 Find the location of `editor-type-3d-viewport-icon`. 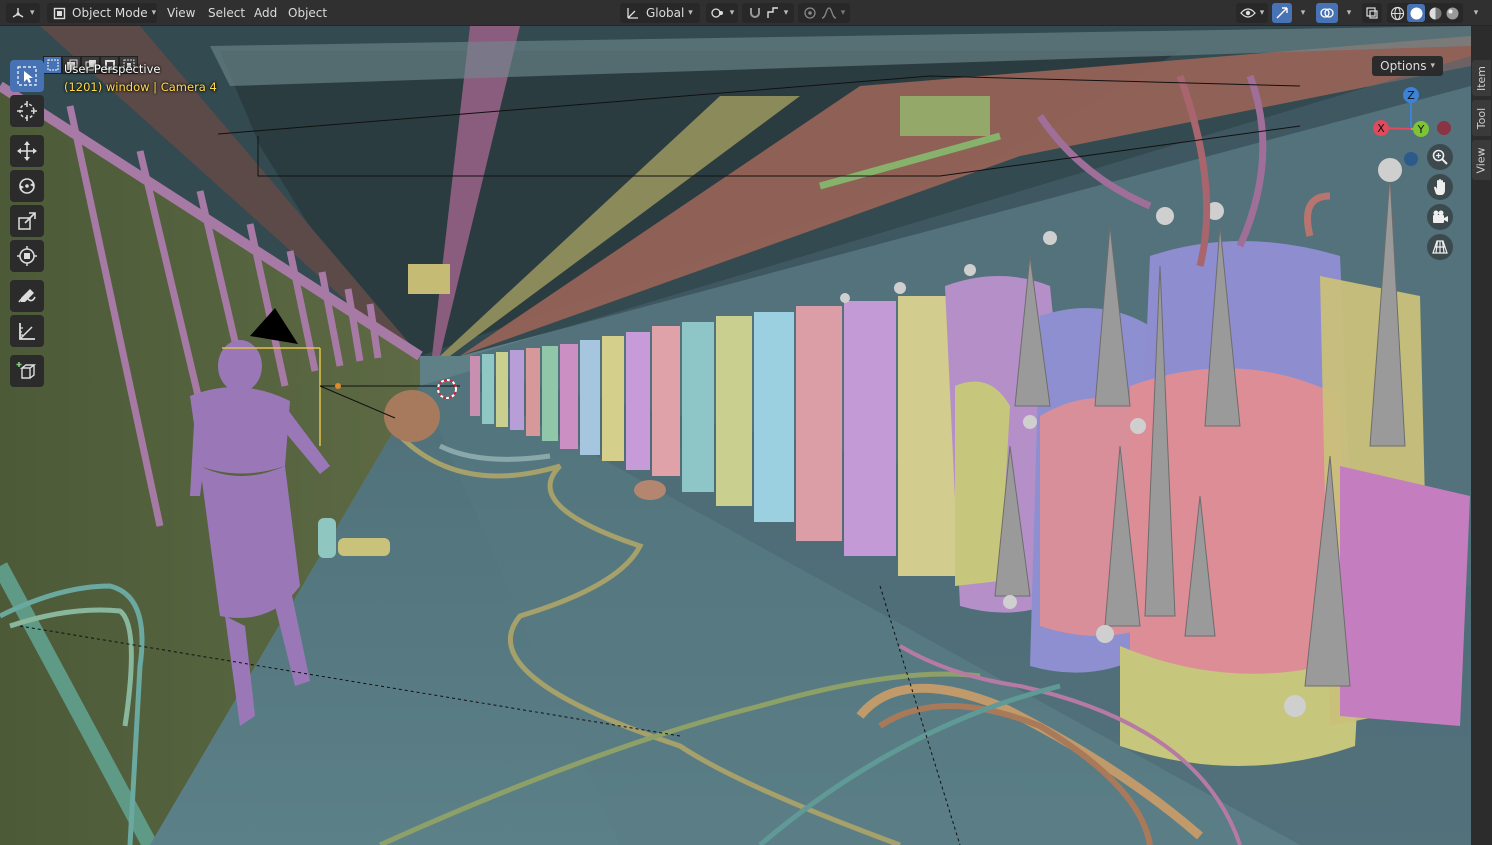

editor-type-3d-viewport-icon is located at coordinates (18, 13).